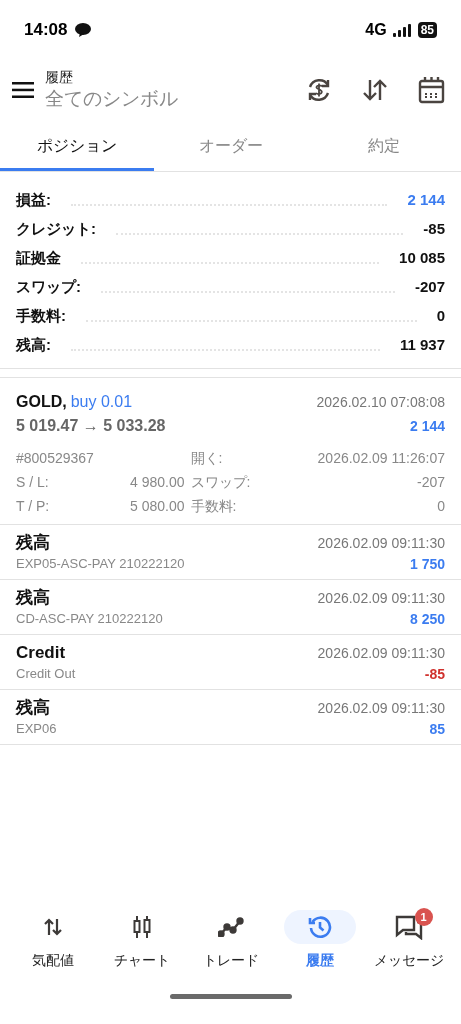 This screenshot has width=461, height=1024. I want to click on history-tab: ポジション, so click(77, 147).